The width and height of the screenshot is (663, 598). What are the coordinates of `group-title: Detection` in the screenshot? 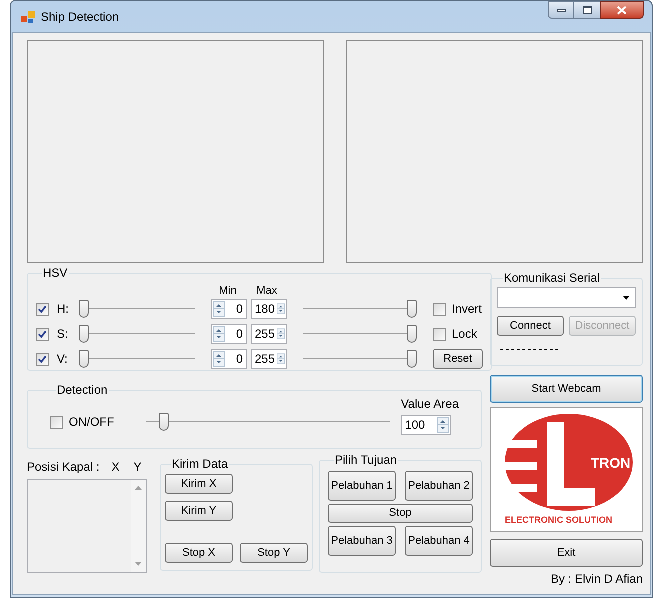 It's located at (82, 390).